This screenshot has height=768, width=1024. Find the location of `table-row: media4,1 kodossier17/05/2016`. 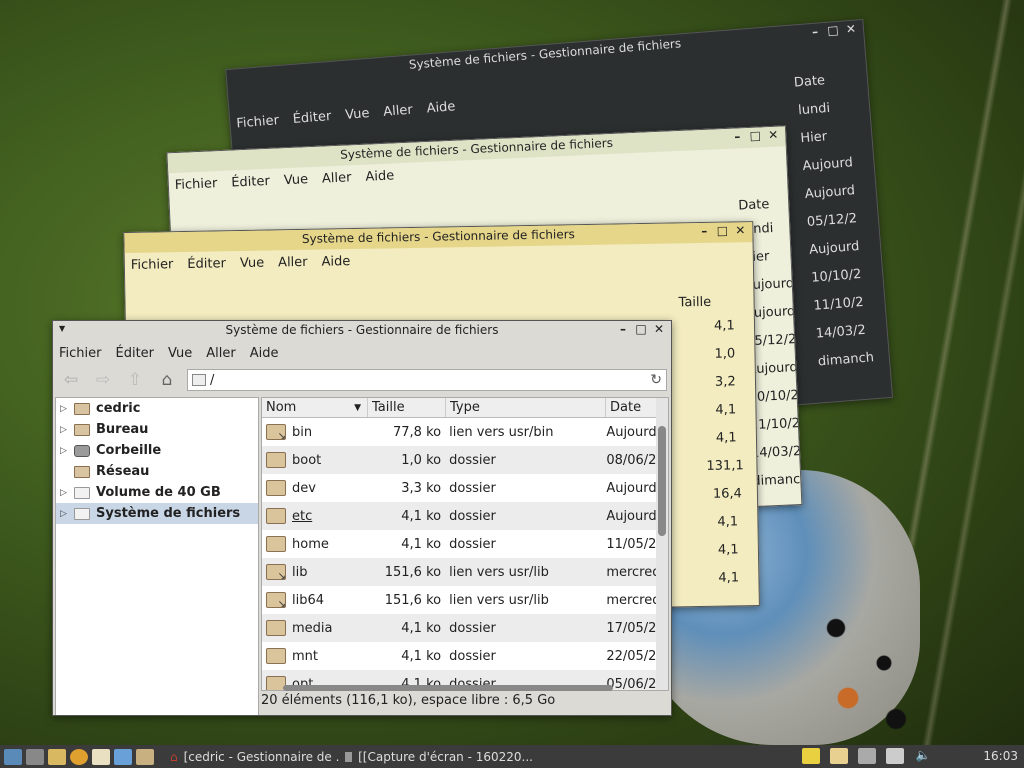

table-row: media4,1 kodossier17/05/2016 is located at coordinates (465, 628).